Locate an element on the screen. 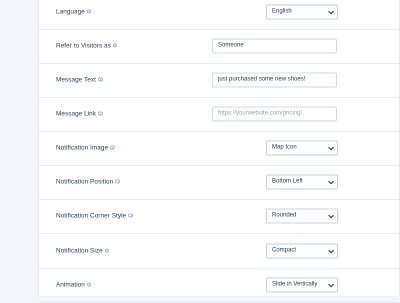  animation-select: Slide in Vertically is located at coordinates (302, 285).